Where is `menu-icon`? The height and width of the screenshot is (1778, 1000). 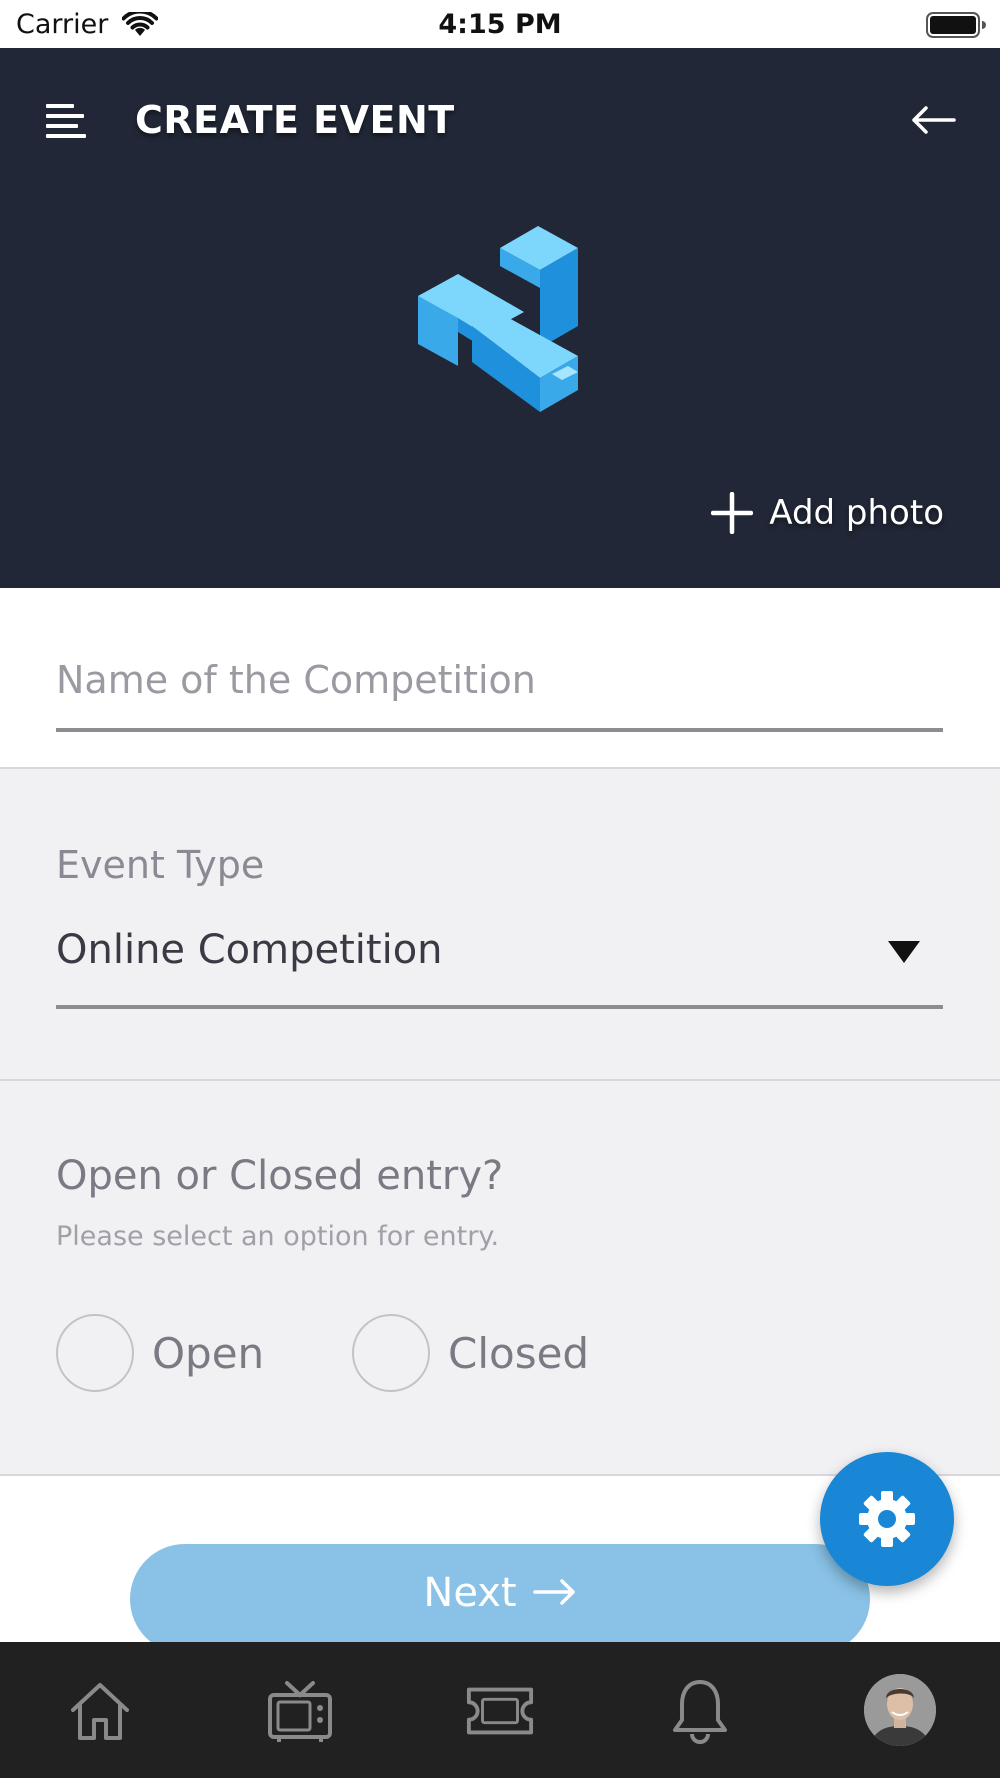 menu-icon is located at coordinates (67, 121).